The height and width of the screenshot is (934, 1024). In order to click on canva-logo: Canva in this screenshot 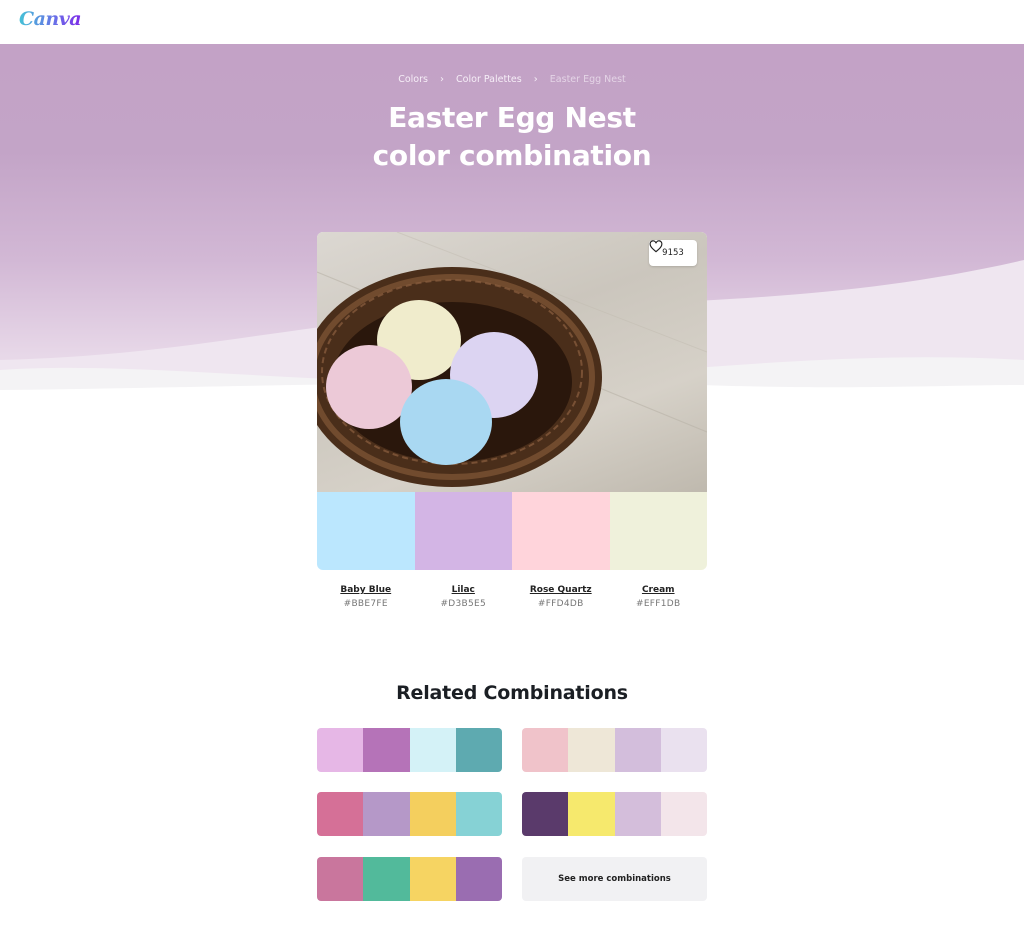, I will do `click(50, 19)`.